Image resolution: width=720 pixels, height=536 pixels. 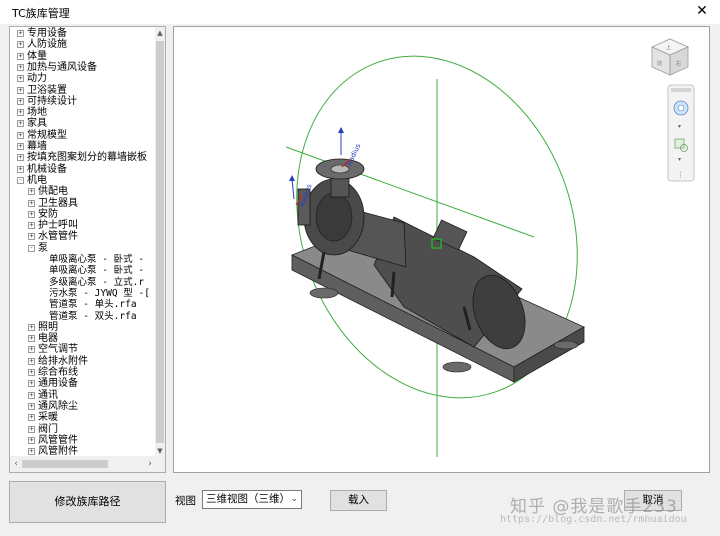 I want to click on watermark-url: https://blog.csdn.net/rmhuaidou, so click(x=593, y=519).